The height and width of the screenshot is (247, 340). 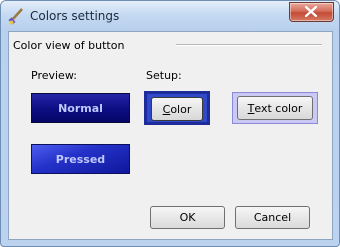 I want to click on ok-button: OK, so click(x=187, y=217).